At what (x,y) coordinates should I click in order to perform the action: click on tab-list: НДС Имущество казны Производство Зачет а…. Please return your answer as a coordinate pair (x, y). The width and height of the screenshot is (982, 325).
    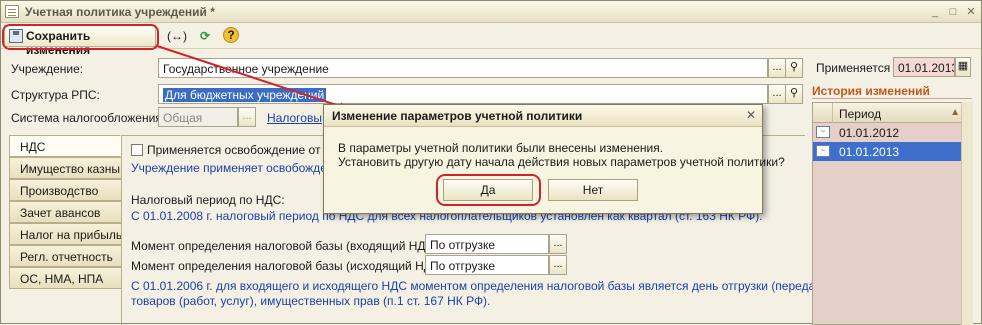
    Looking at the image, I should click on (65, 212).